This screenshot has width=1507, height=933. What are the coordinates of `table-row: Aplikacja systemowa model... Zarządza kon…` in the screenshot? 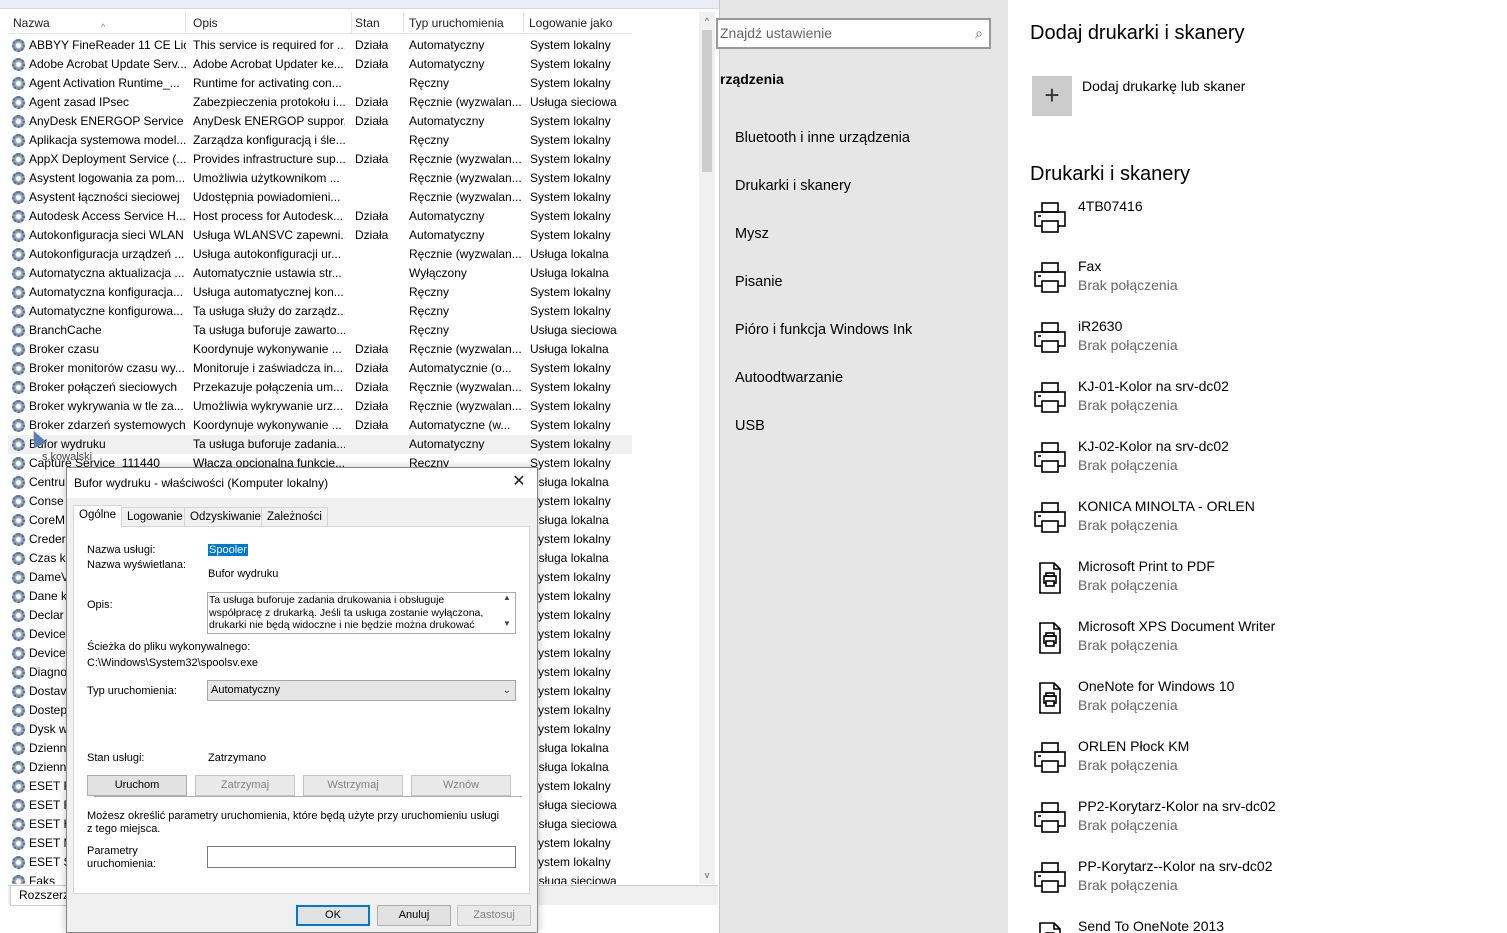 It's located at (320, 140).